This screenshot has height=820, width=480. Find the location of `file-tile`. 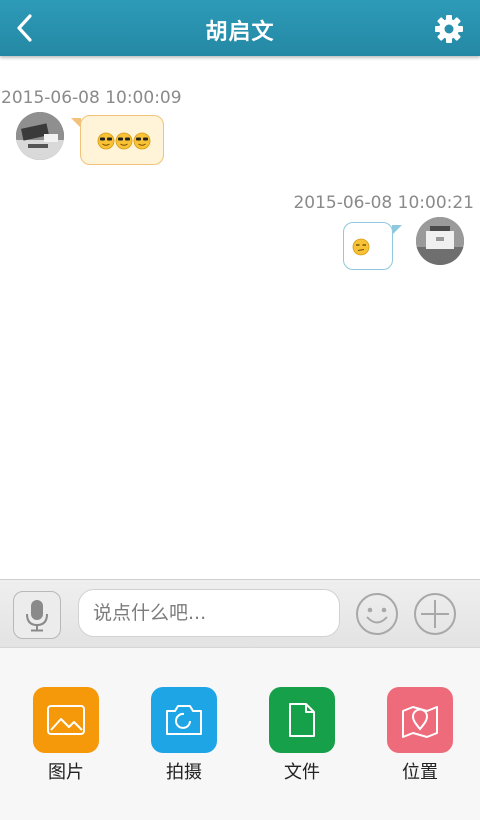

file-tile is located at coordinates (302, 720).